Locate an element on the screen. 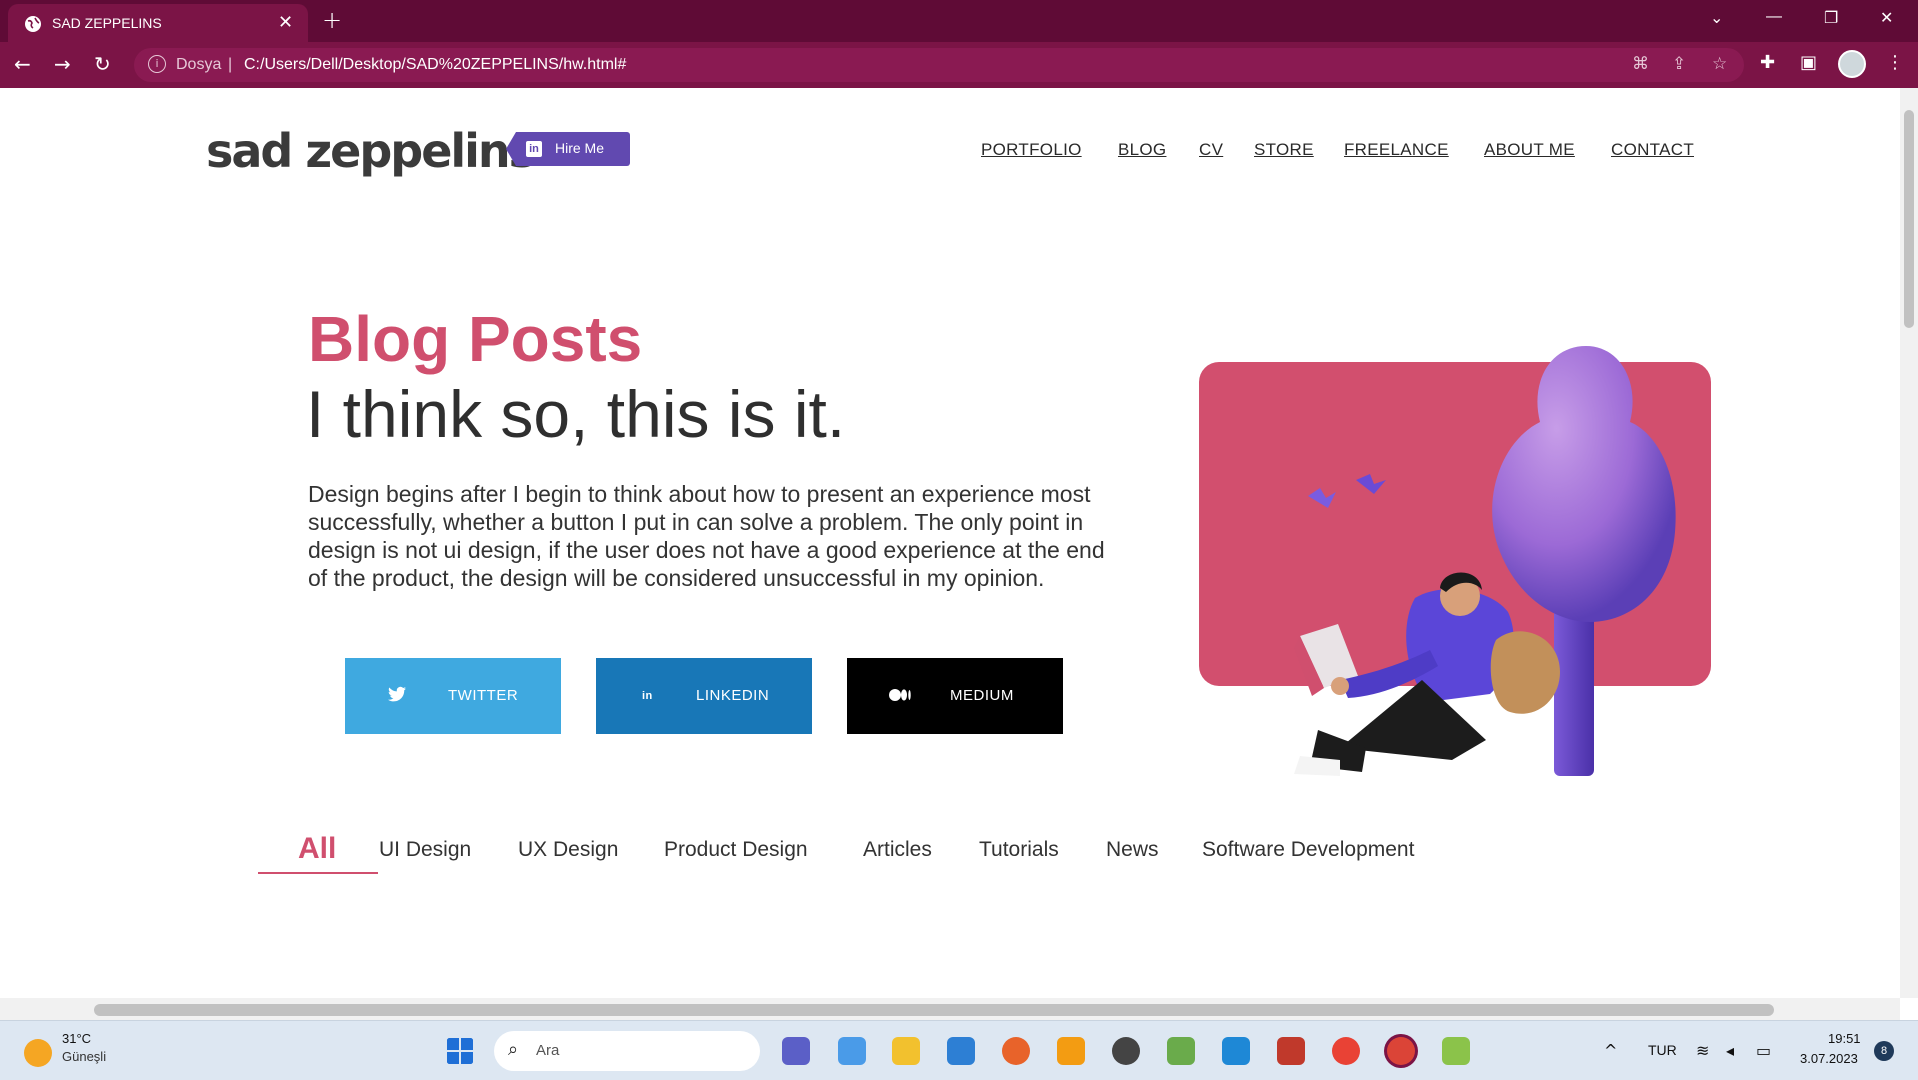  side-panel-icon: ▣ is located at coordinates (1808, 62).